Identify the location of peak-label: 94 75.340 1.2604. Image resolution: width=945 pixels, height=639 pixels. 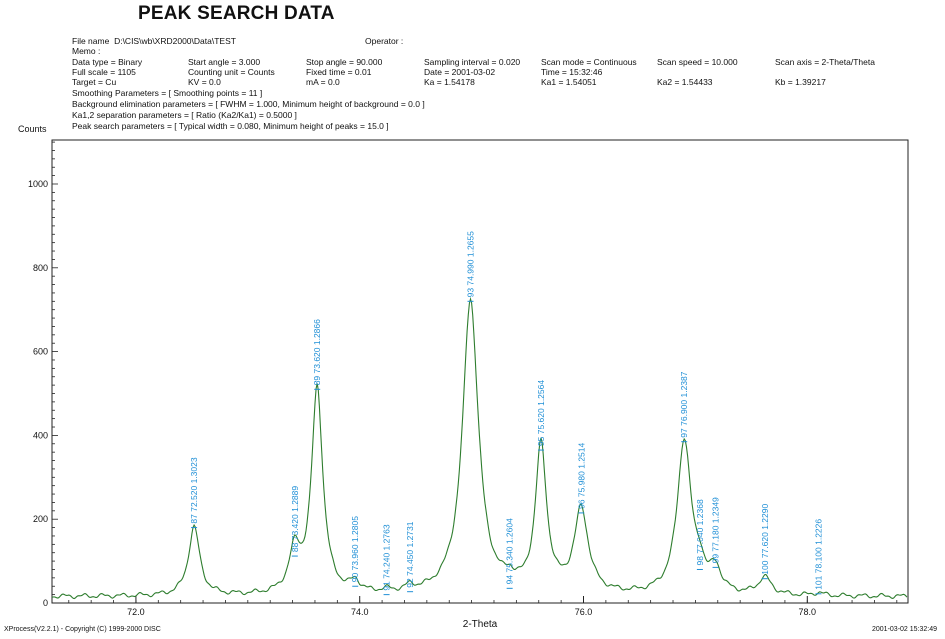
(510, 551).